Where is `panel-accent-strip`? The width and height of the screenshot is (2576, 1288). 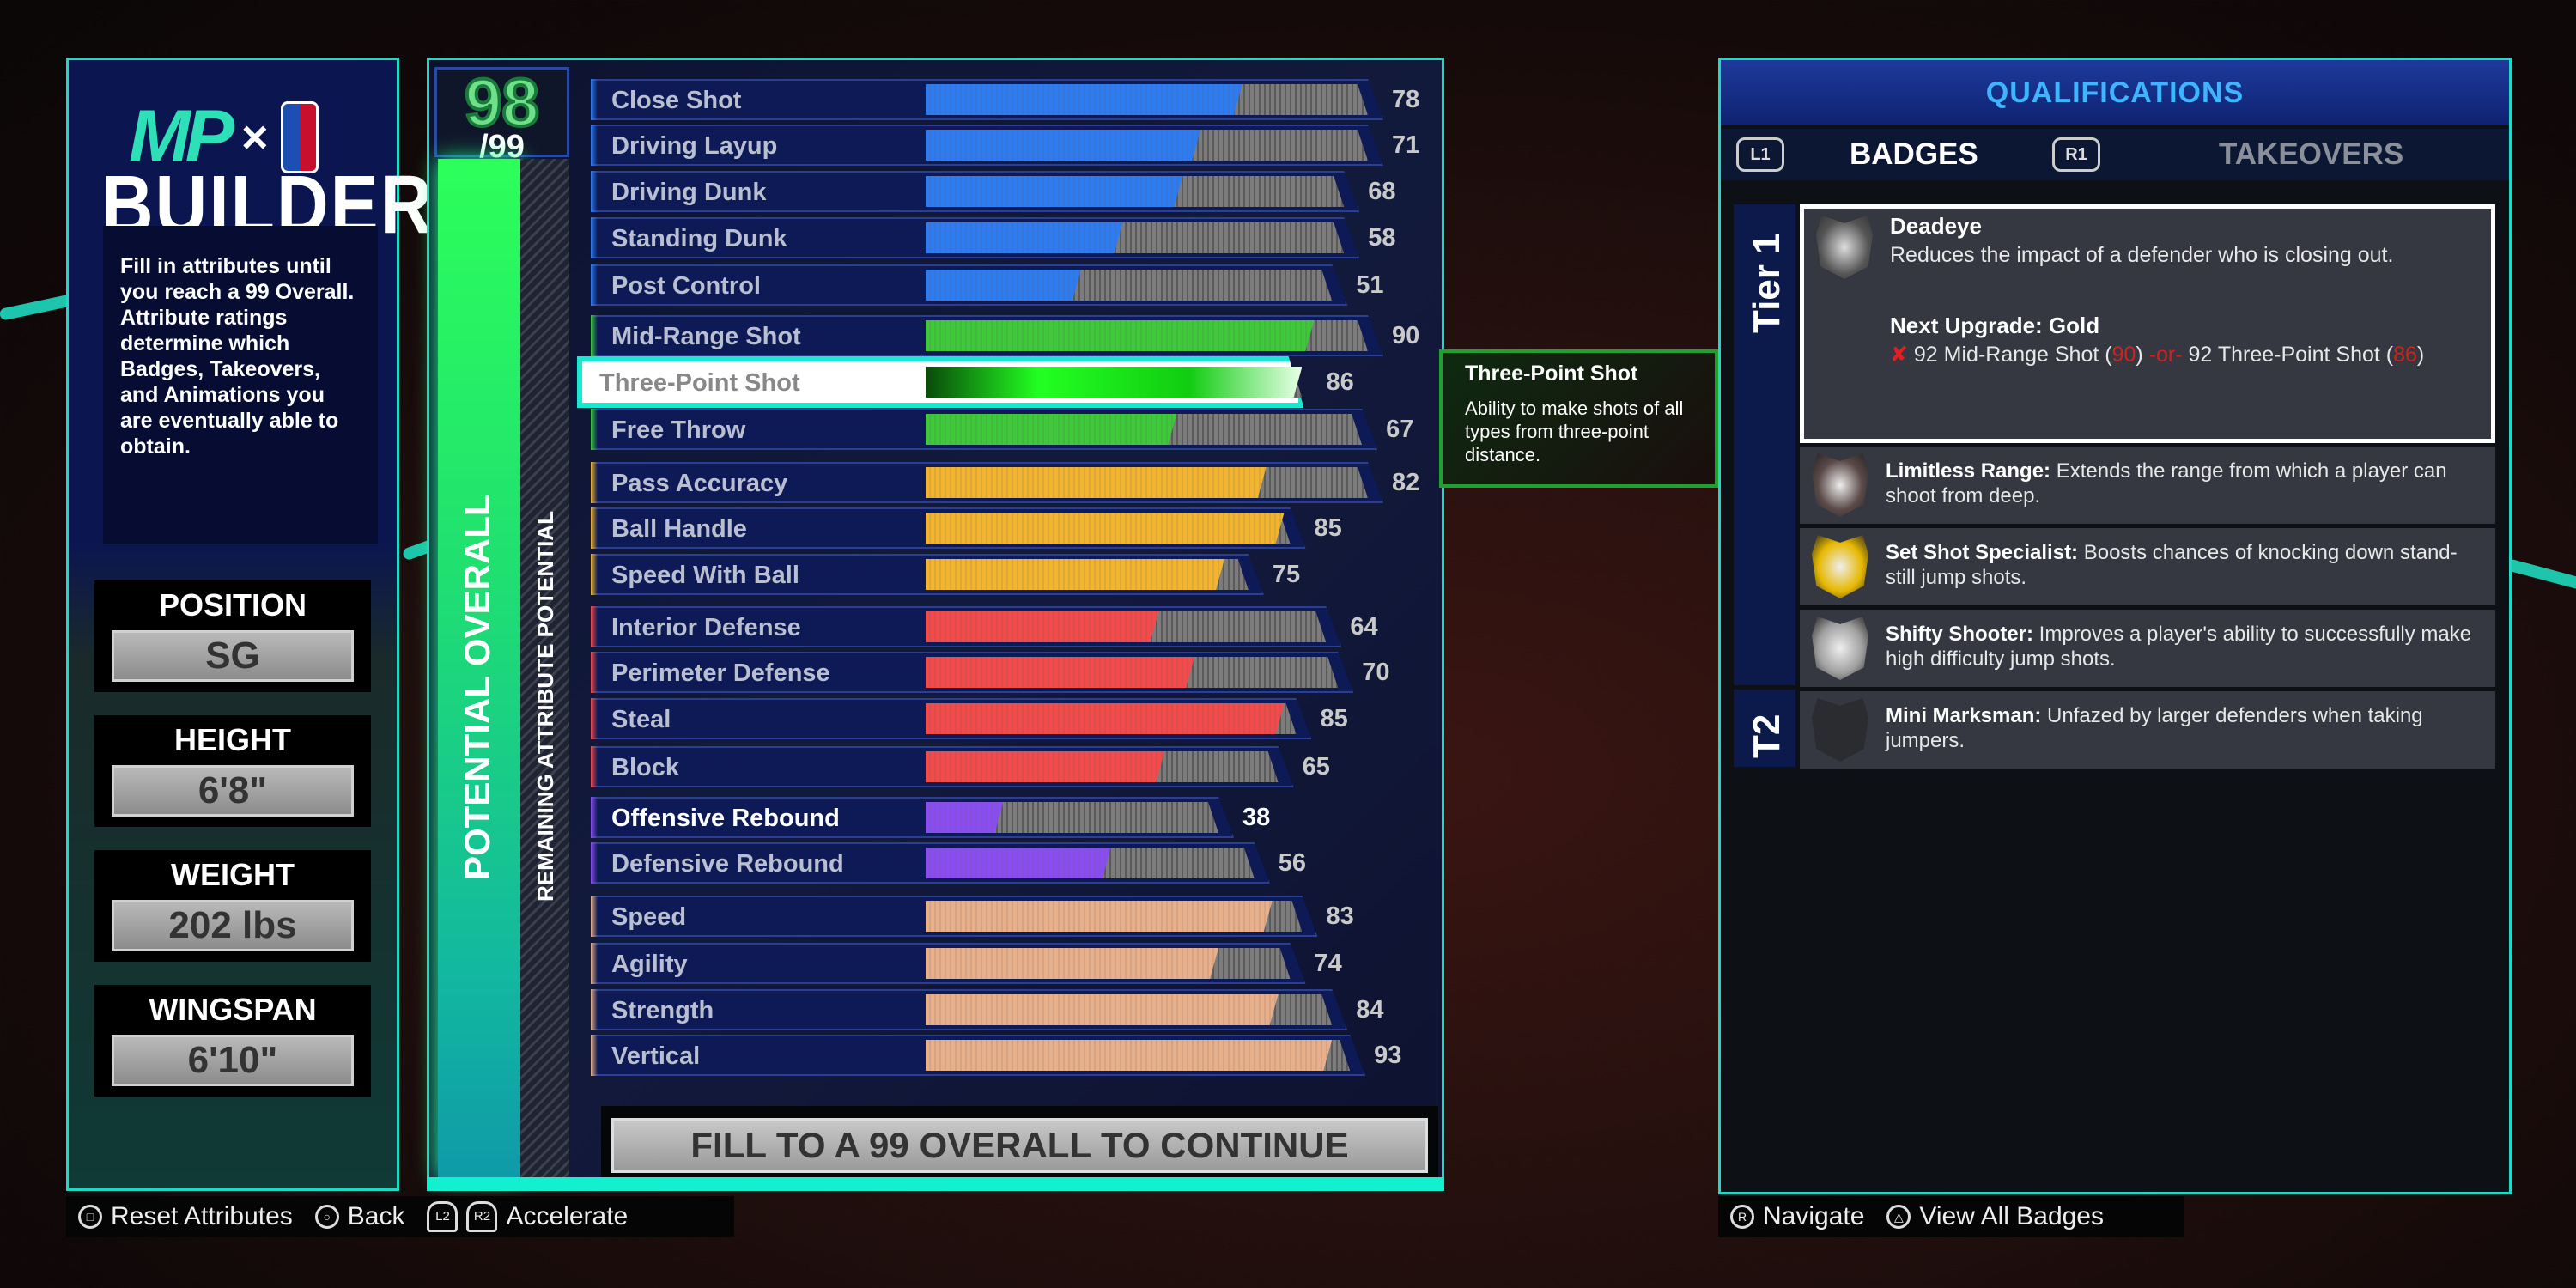 panel-accent-strip is located at coordinates (936, 1184).